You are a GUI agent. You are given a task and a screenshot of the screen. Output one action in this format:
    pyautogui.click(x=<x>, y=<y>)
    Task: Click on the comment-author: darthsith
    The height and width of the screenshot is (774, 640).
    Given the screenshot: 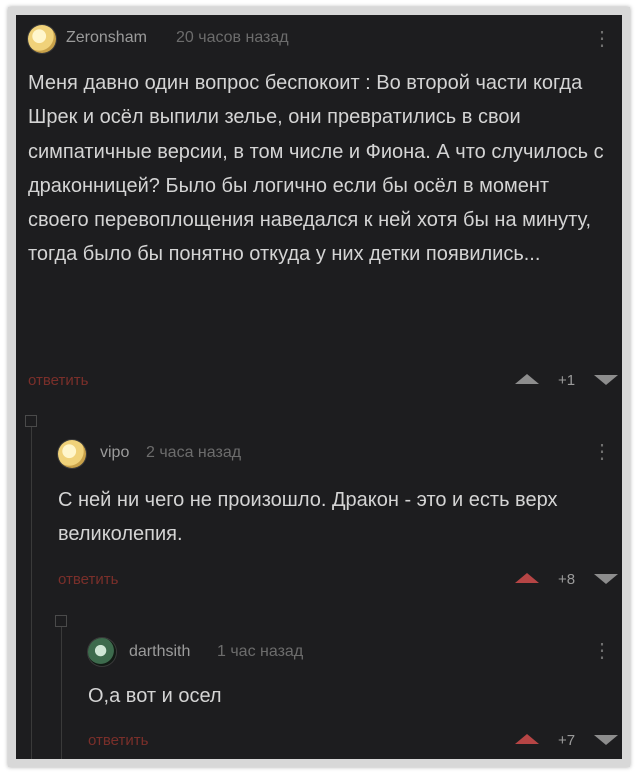 What is the action you would take?
    pyautogui.click(x=159, y=652)
    